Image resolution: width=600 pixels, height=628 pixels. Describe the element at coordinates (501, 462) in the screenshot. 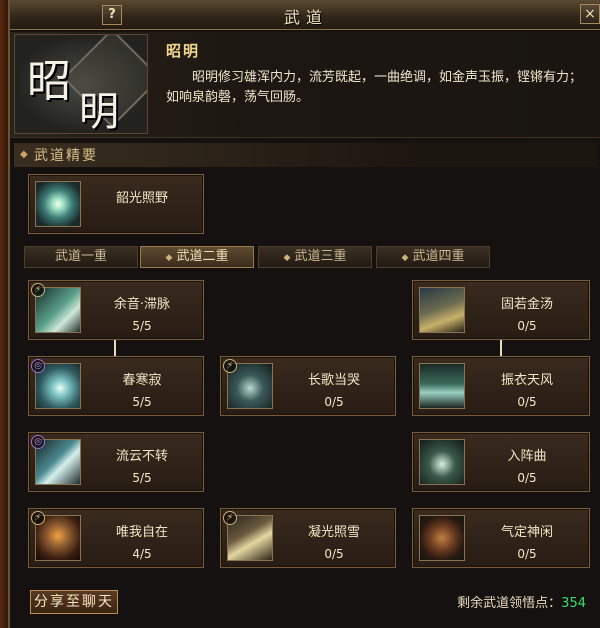

I see `skill-slot: 入阵曲 0/5` at that location.